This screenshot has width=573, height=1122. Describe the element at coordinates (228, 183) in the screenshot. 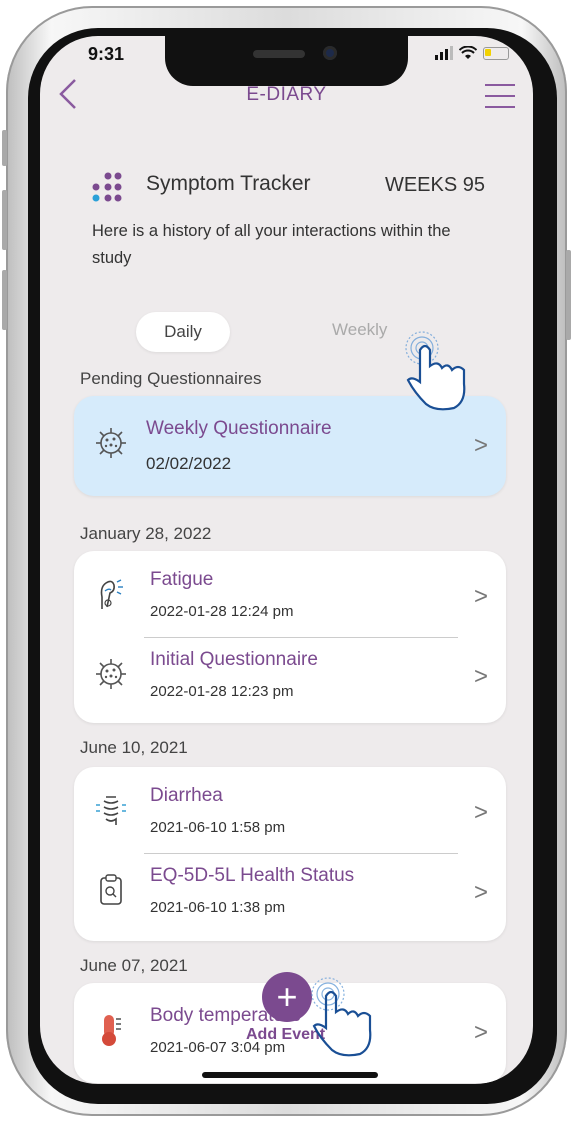

I see `tracker-title: Symptom Tracker` at that location.